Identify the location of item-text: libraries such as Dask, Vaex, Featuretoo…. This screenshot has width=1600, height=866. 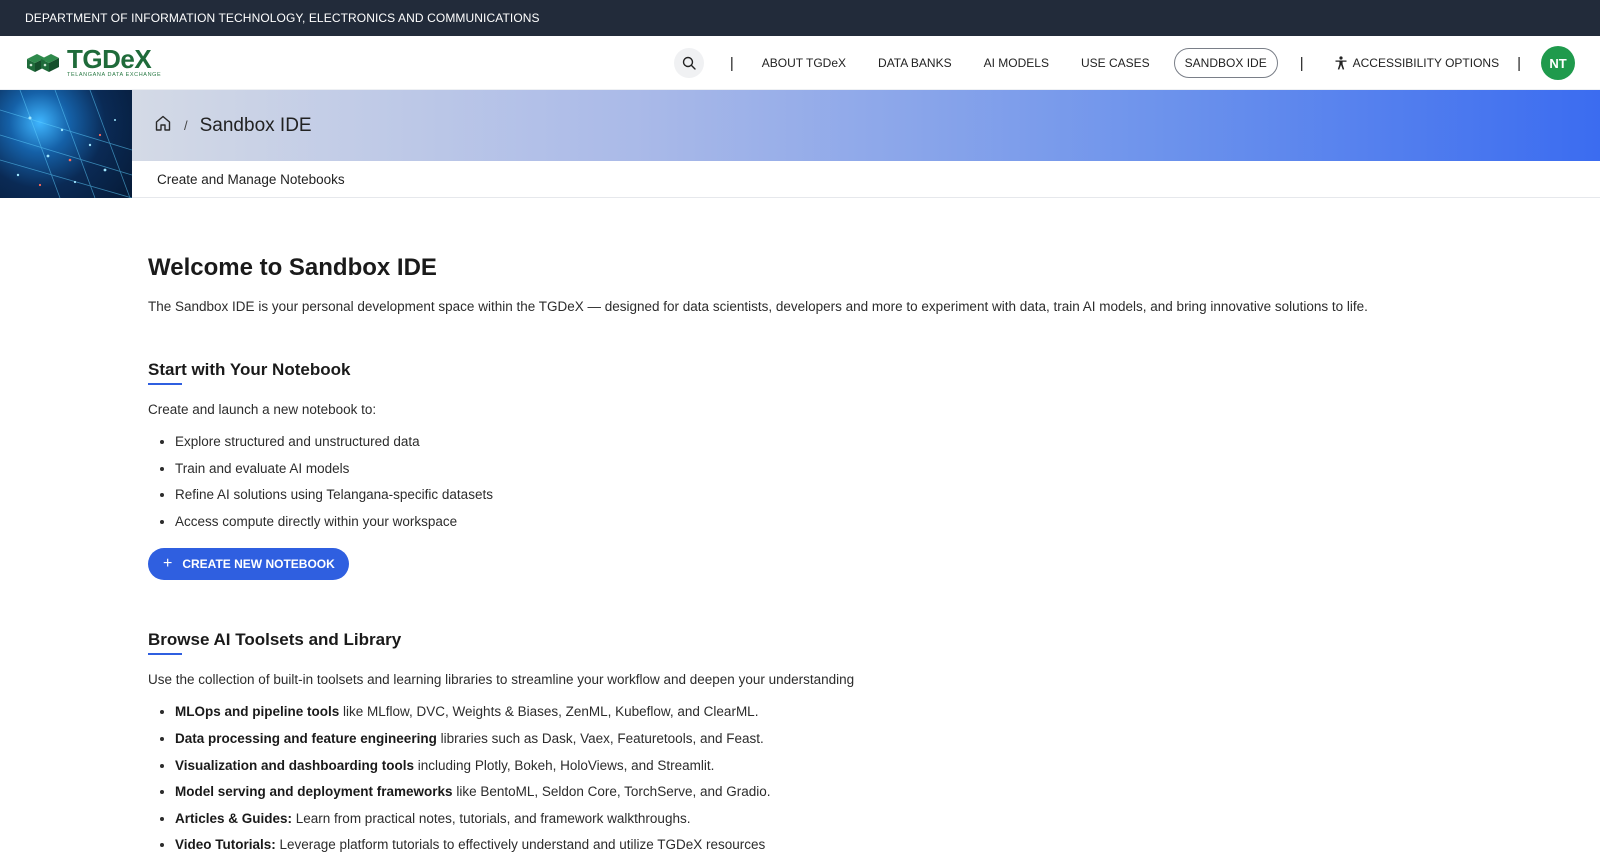
(600, 738).